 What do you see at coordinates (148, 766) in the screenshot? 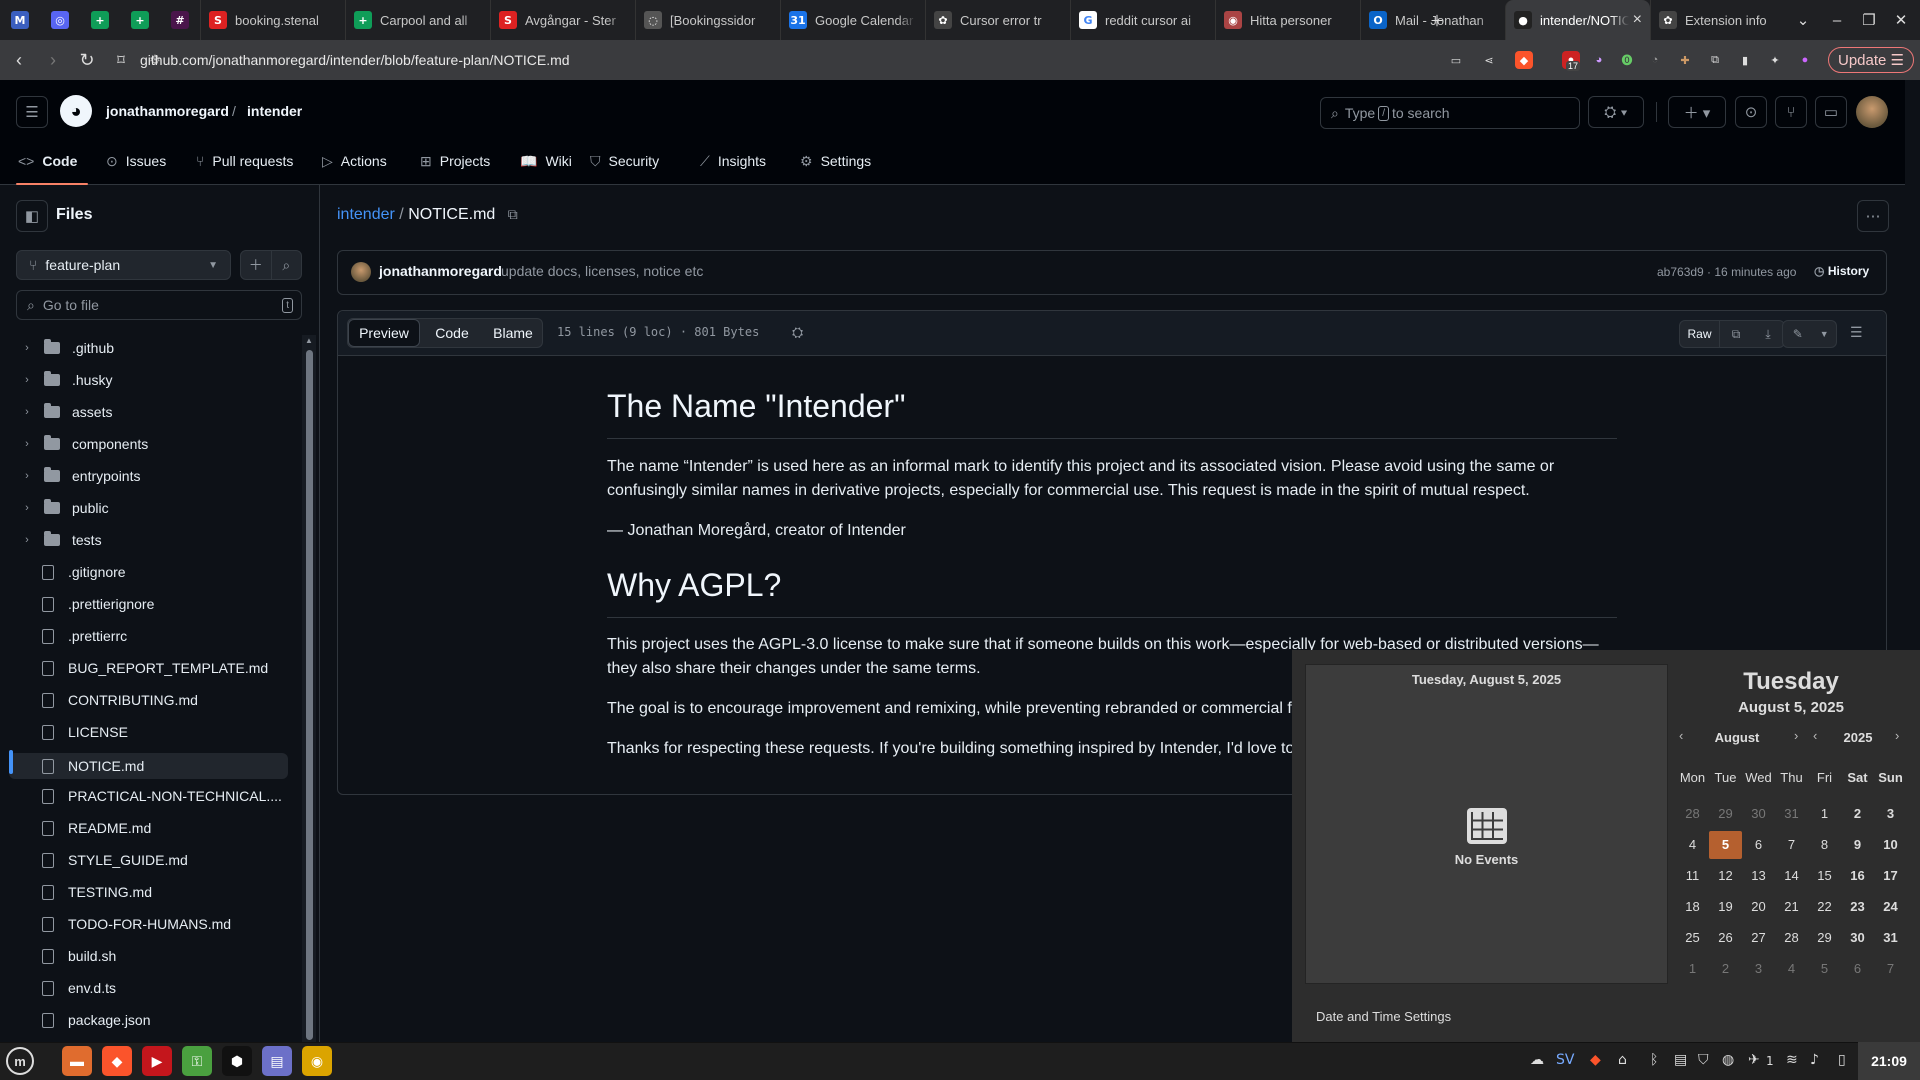
I see `tree-file: NOTICE.md` at bounding box center [148, 766].